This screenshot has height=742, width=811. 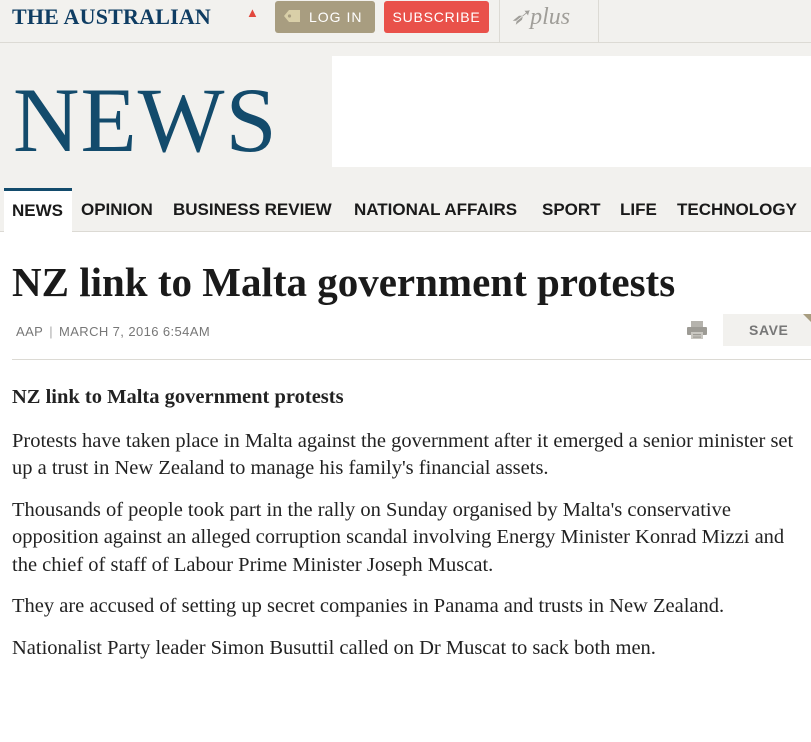 What do you see at coordinates (292, 16) in the screenshot?
I see `tag-icon` at bounding box center [292, 16].